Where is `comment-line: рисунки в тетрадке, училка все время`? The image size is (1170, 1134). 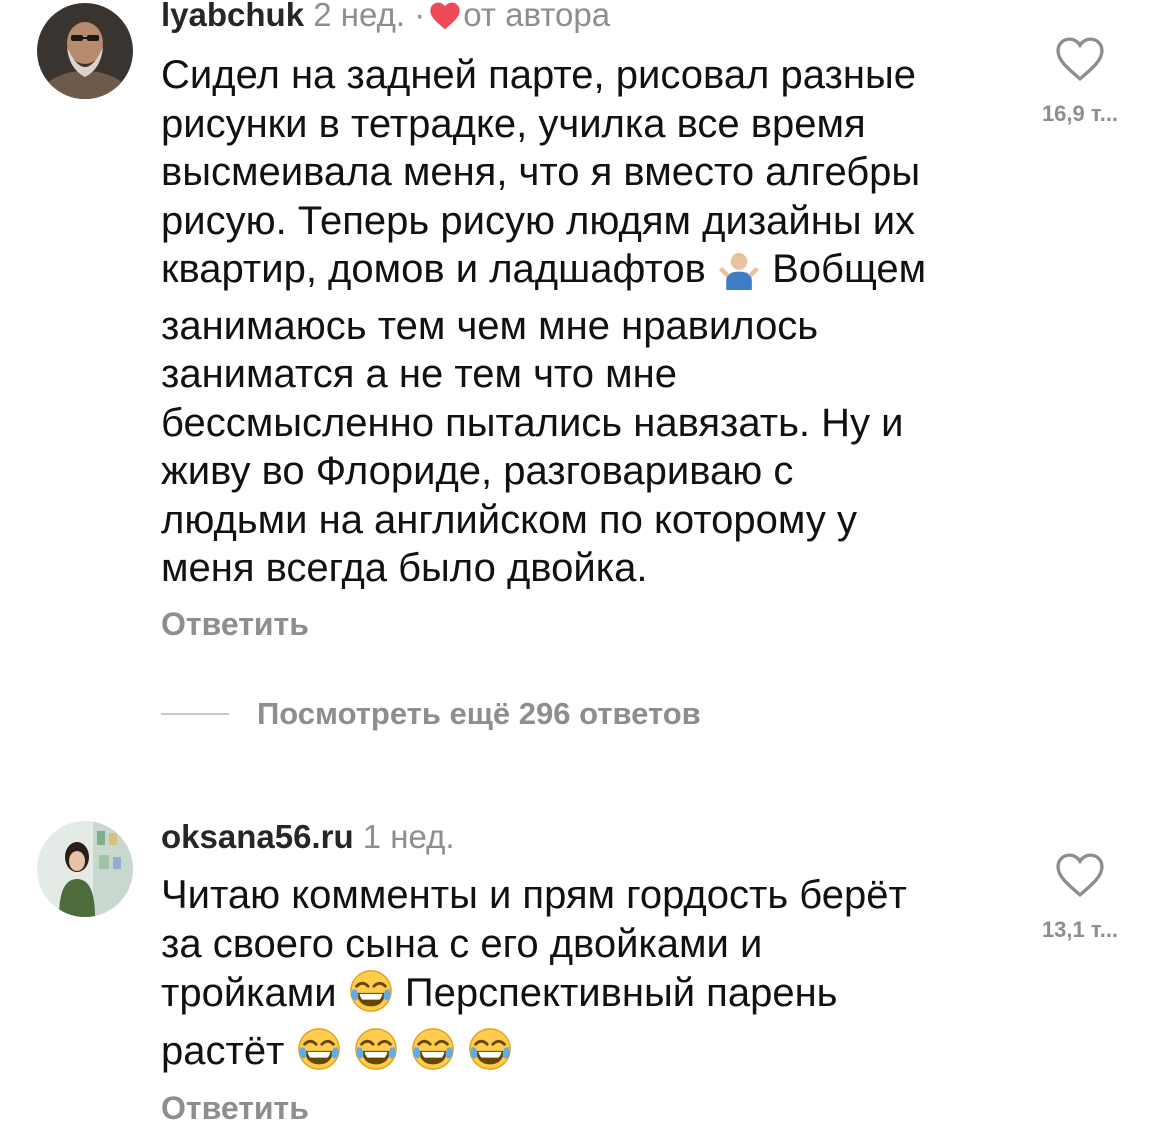
comment-line: рисунки в тетрадке, училка все время is located at coordinates (513, 123).